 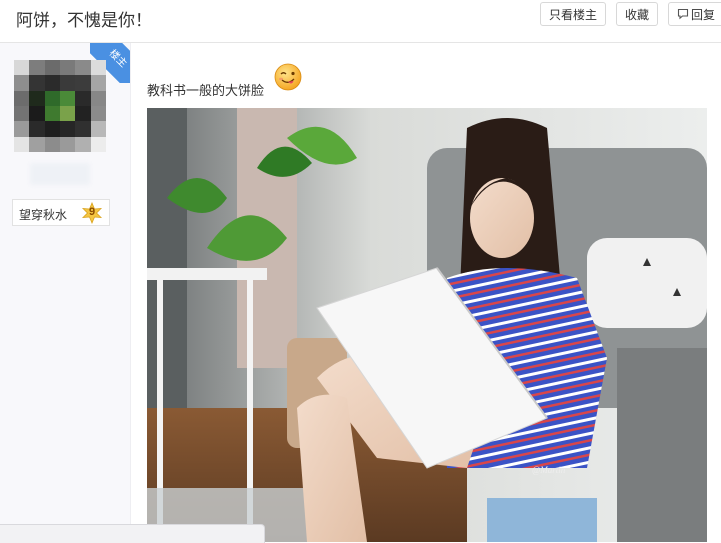 I want to click on reply-label: 回复, so click(x=703, y=15).